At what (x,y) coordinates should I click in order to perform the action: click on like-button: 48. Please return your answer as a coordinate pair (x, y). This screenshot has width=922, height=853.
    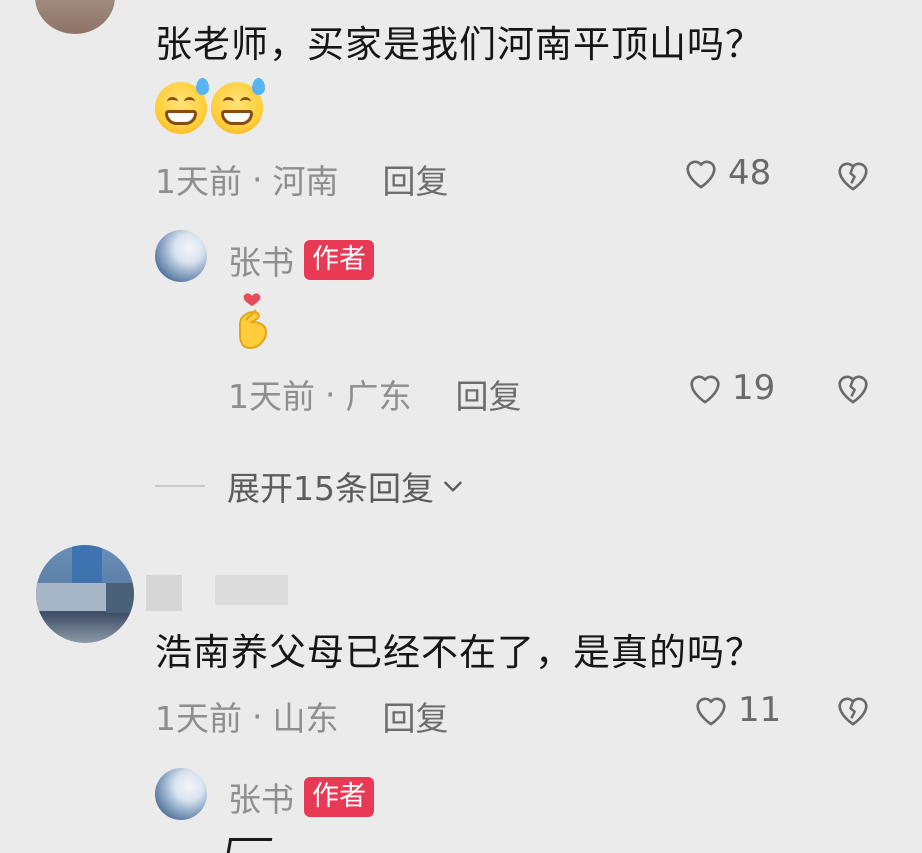
    Looking at the image, I should click on (725, 173).